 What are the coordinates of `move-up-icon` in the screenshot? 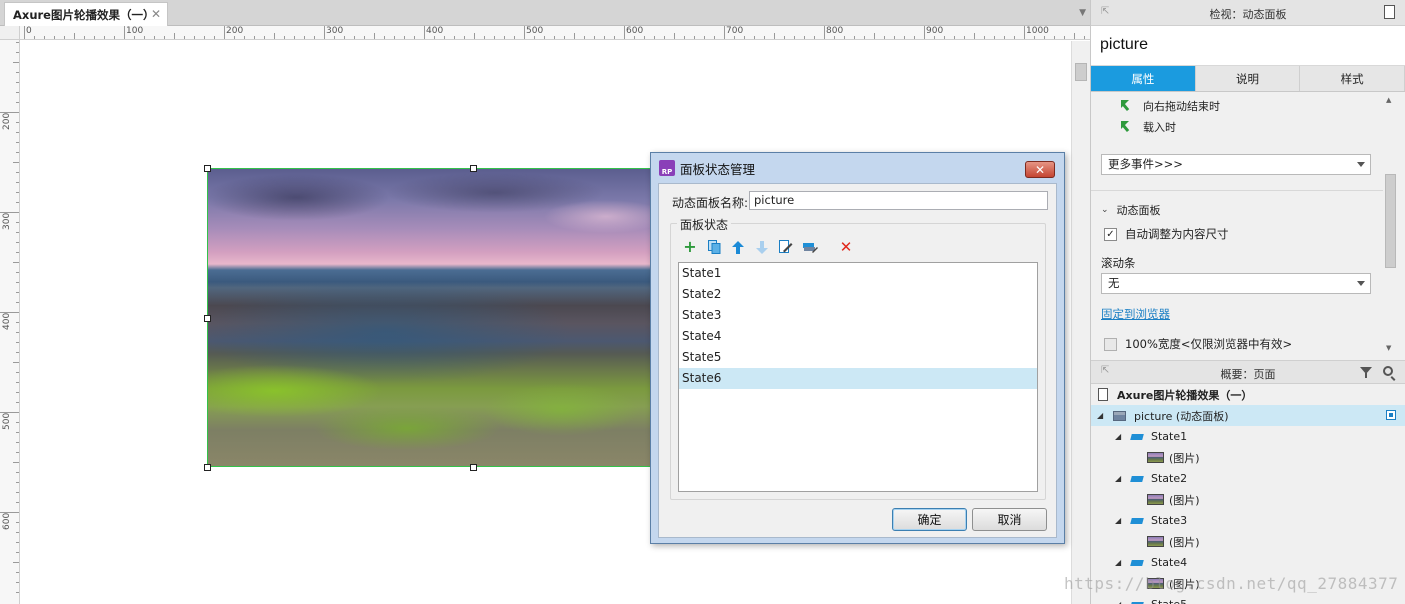 It's located at (738, 247).